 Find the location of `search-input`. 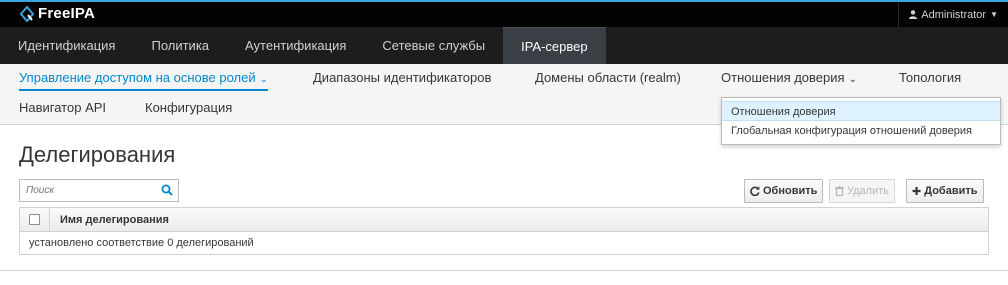

search-input is located at coordinates (85, 190).